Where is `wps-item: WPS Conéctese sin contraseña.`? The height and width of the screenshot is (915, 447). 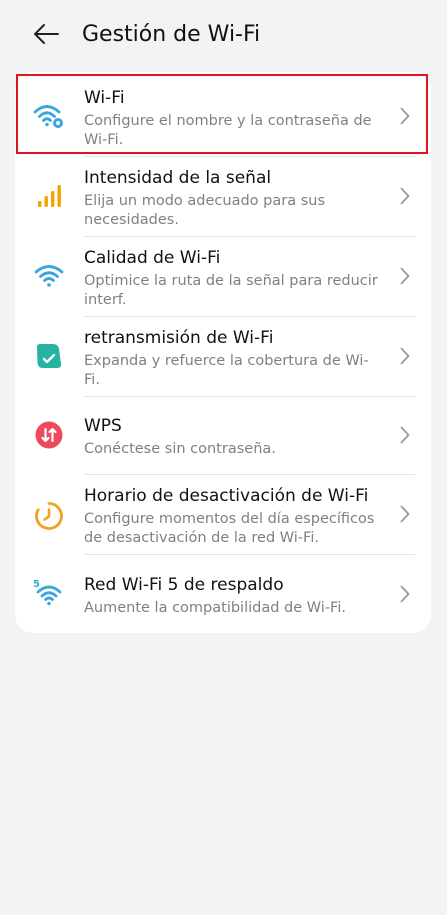 wps-item: WPS Conéctese sin contraseña. is located at coordinates (223, 435).